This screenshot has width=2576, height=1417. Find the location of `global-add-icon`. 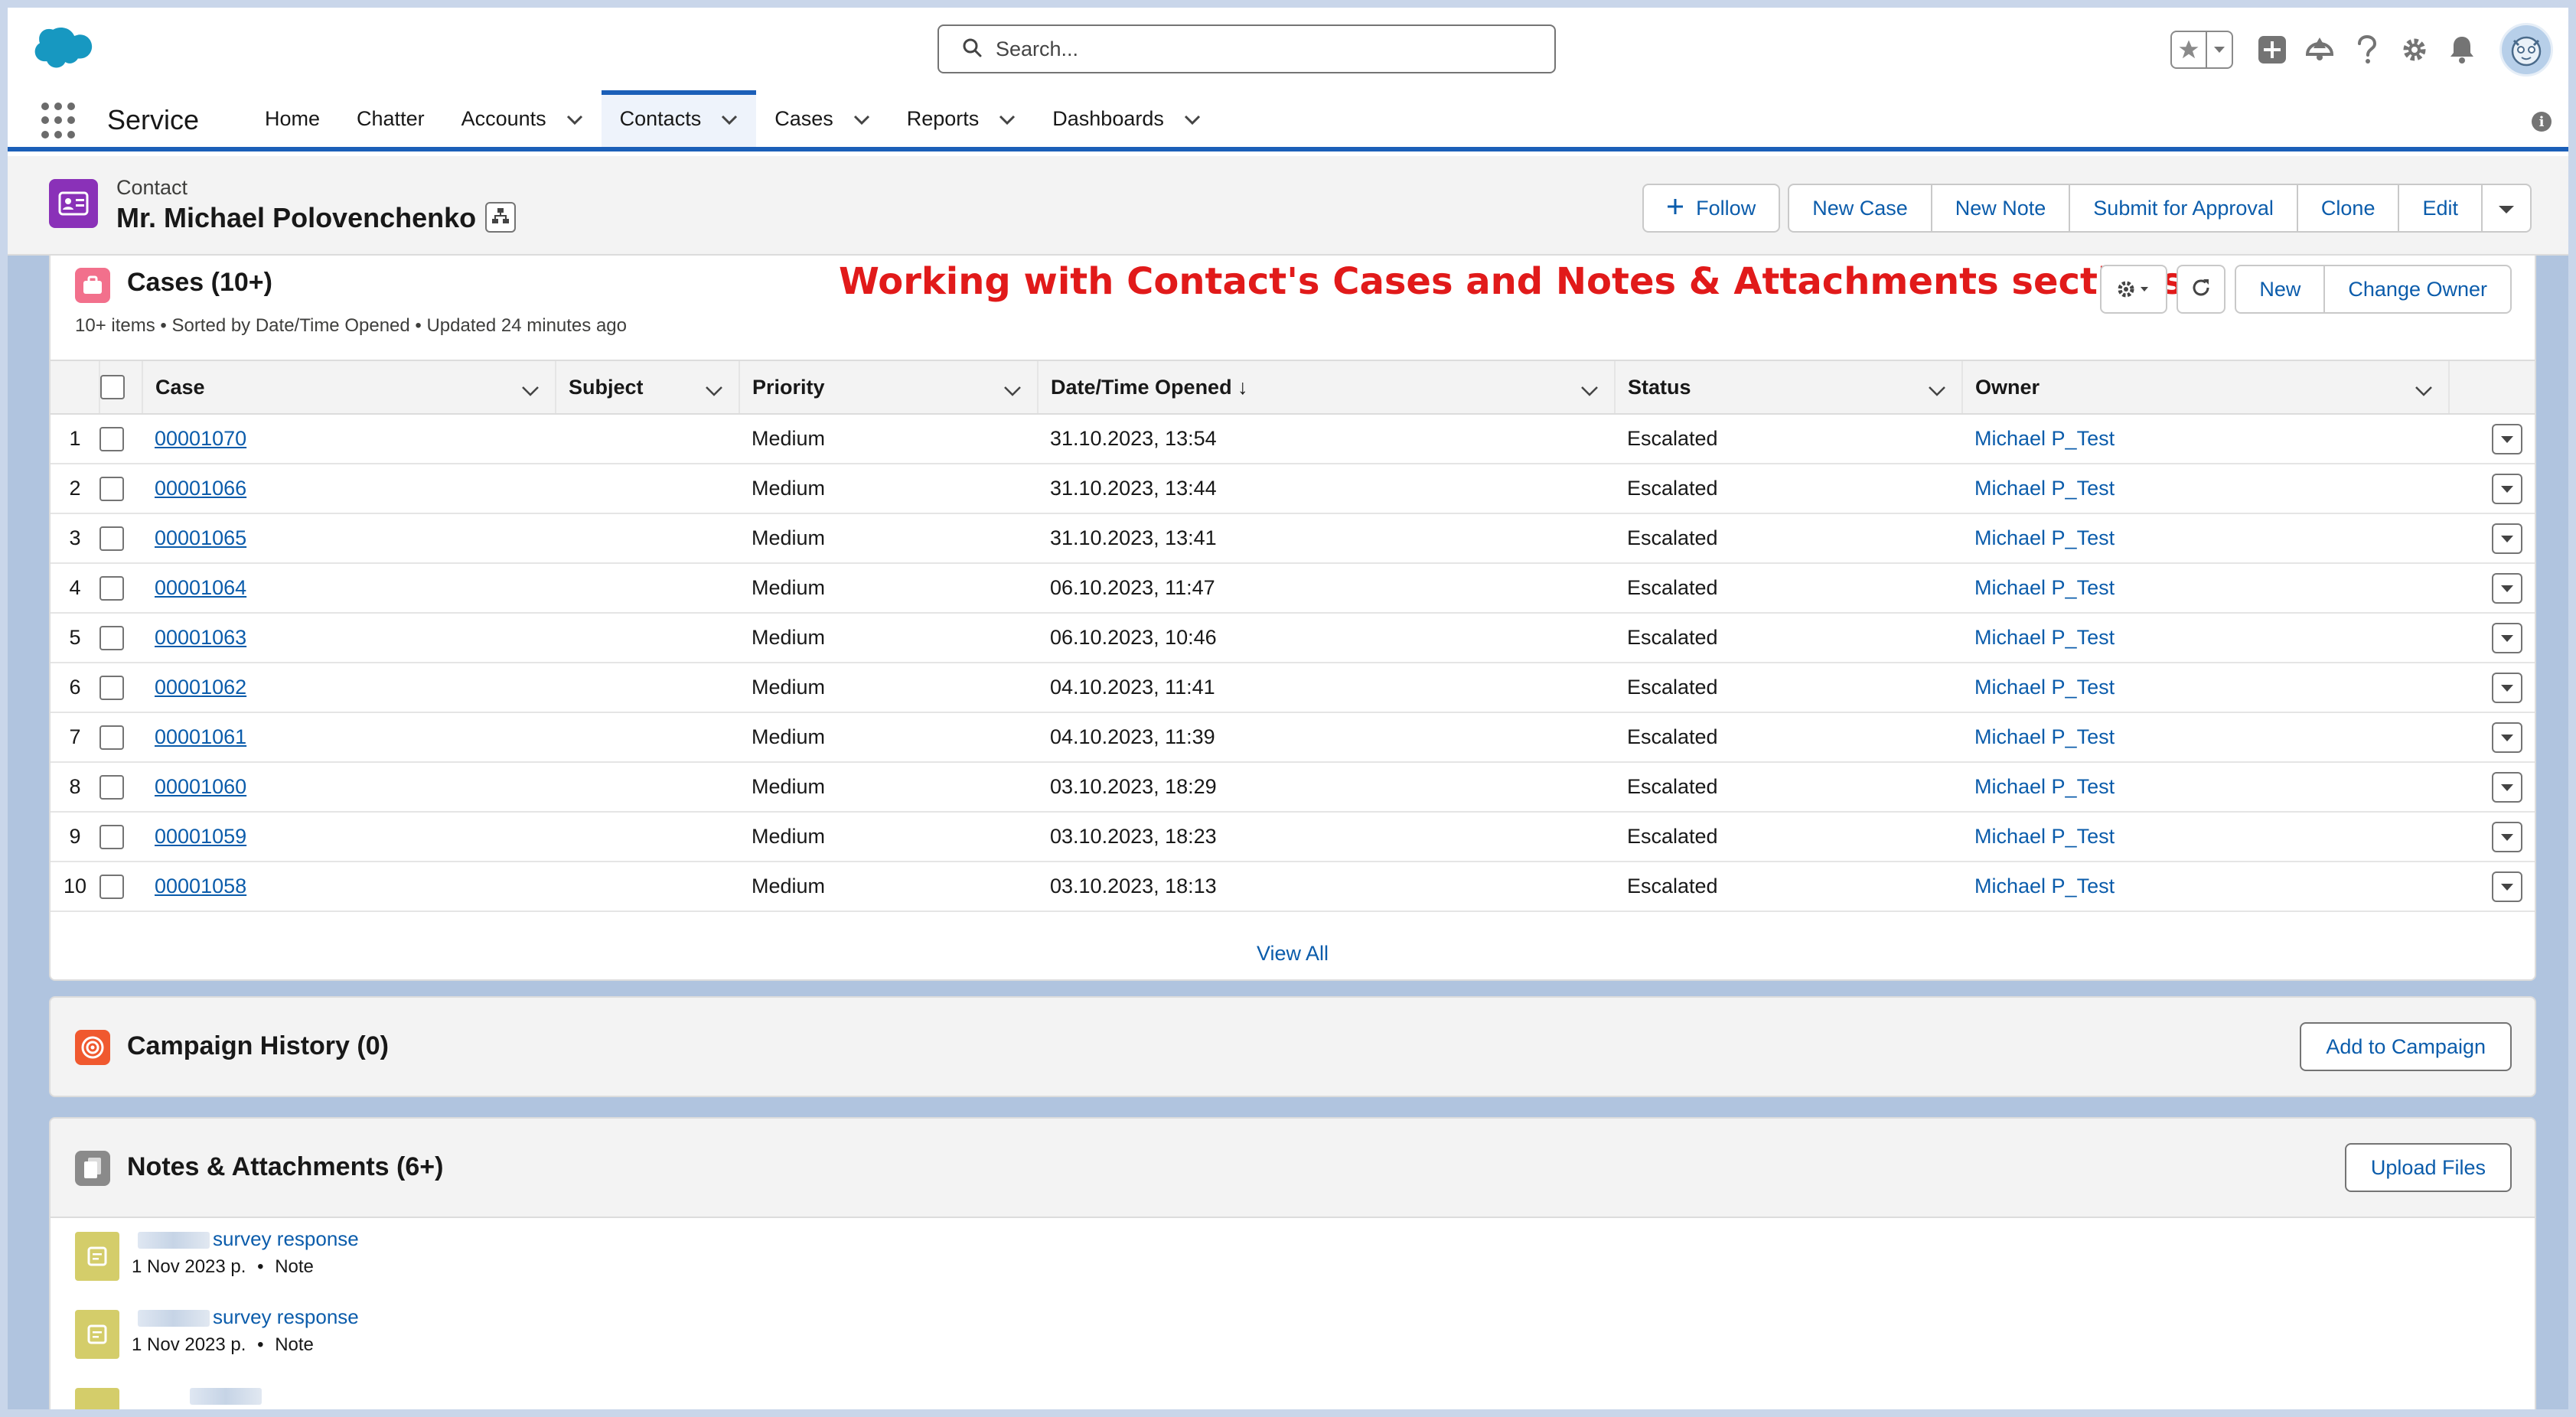

global-add-icon is located at coordinates (2272, 50).